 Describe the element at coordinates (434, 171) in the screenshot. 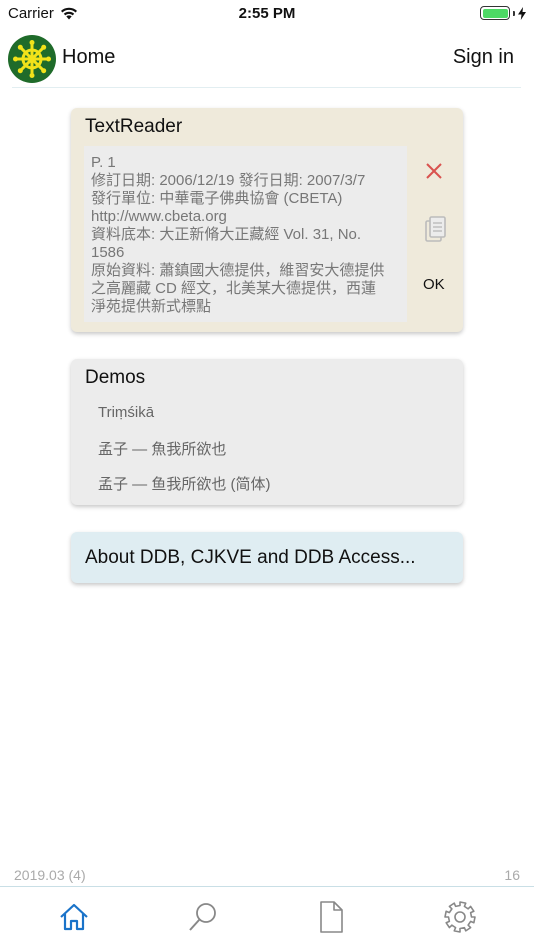

I see `close-icon` at that location.